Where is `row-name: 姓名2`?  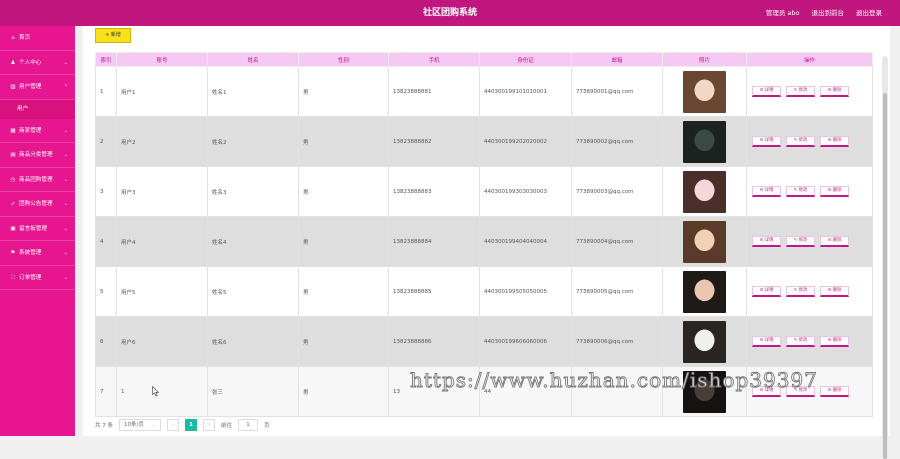 row-name: 姓名2 is located at coordinates (253, 141).